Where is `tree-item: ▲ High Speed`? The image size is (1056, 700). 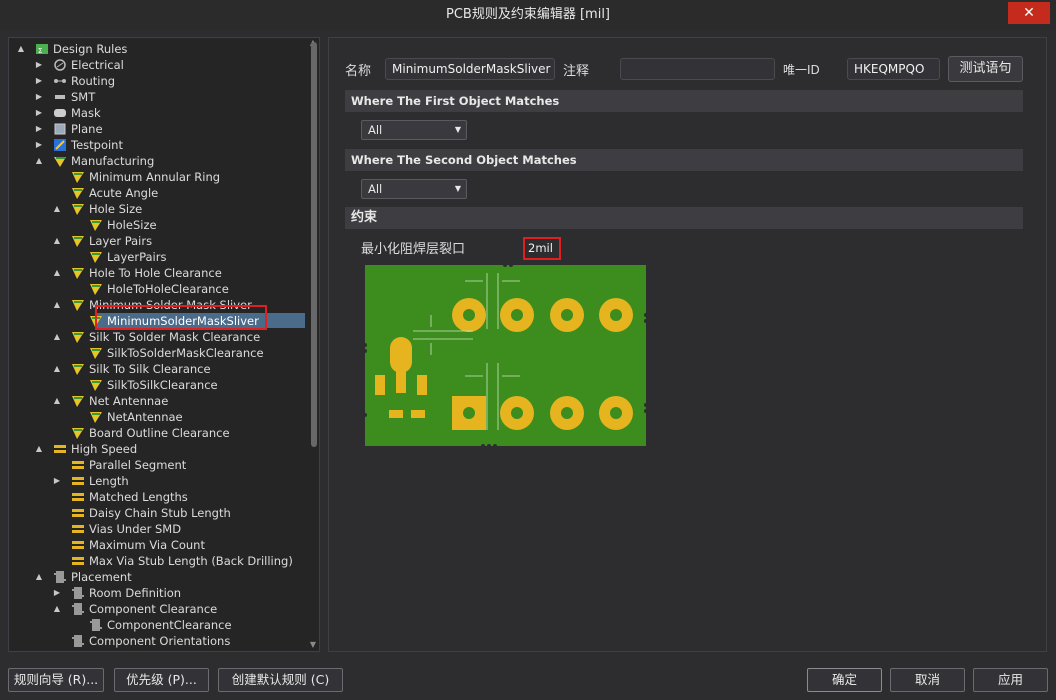 tree-item: ▲ High Speed is located at coordinates (159, 449).